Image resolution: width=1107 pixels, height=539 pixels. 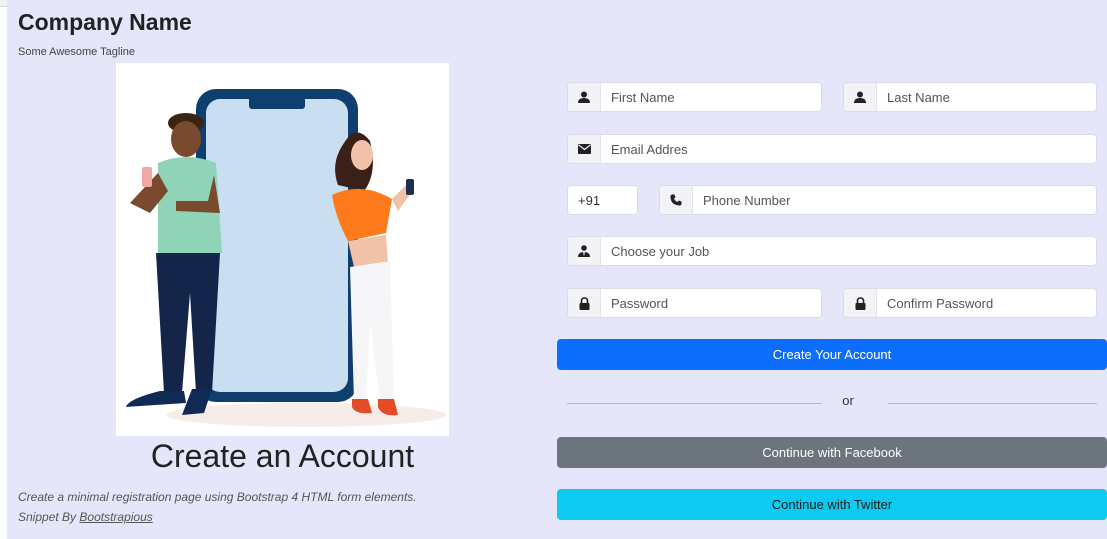 What do you see at coordinates (277, 103) in the screenshot?
I see `phone-notch` at bounding box center [277, 103].